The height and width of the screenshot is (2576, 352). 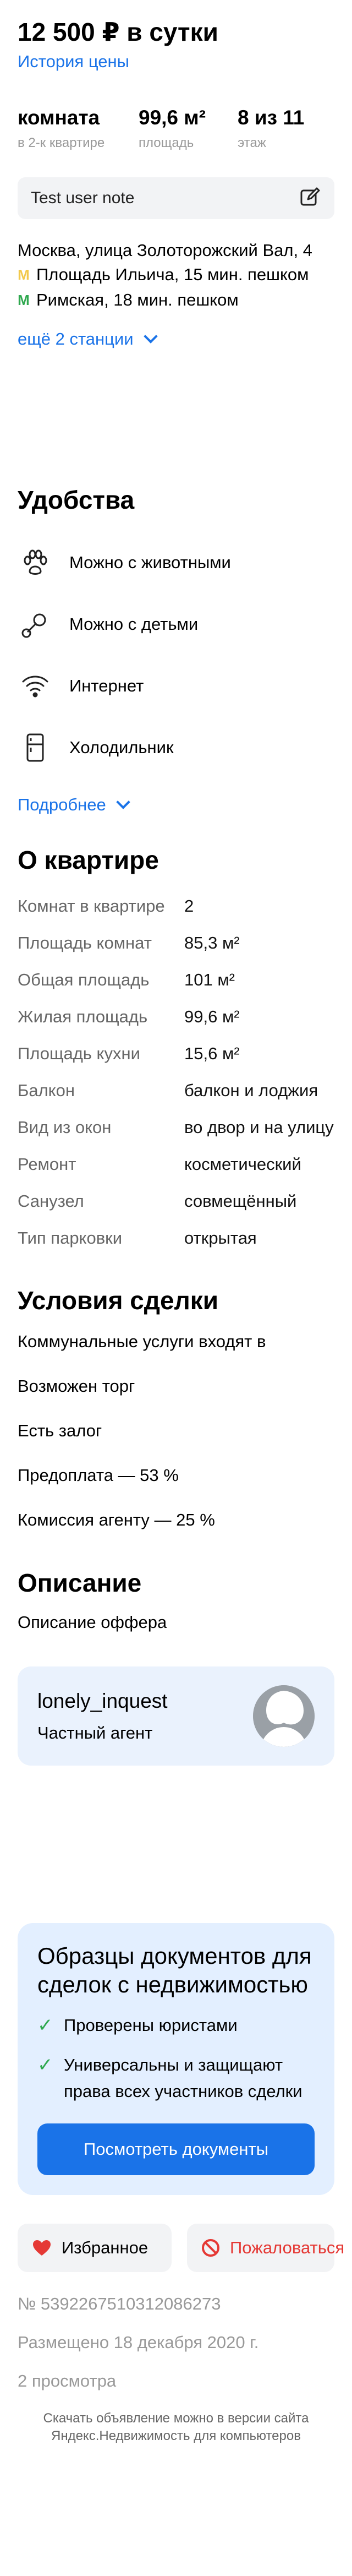 I want to click on metro-station-text: Римская, 18 мин. пешком, so click(x=137, y=299).